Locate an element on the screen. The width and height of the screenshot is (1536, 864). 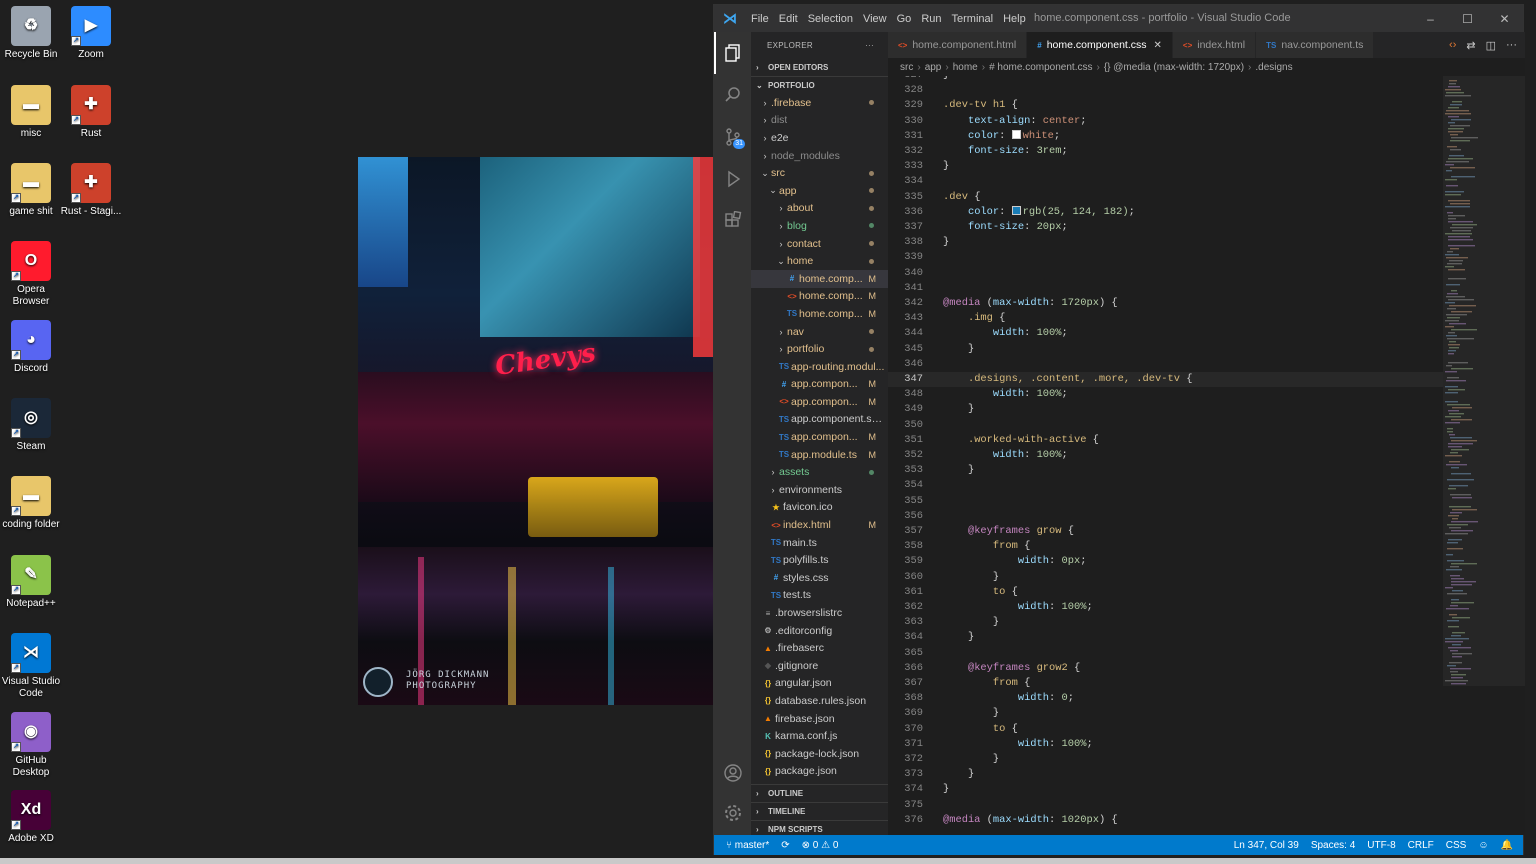
menu-selection: Selection is located at coordinates (830, 19).